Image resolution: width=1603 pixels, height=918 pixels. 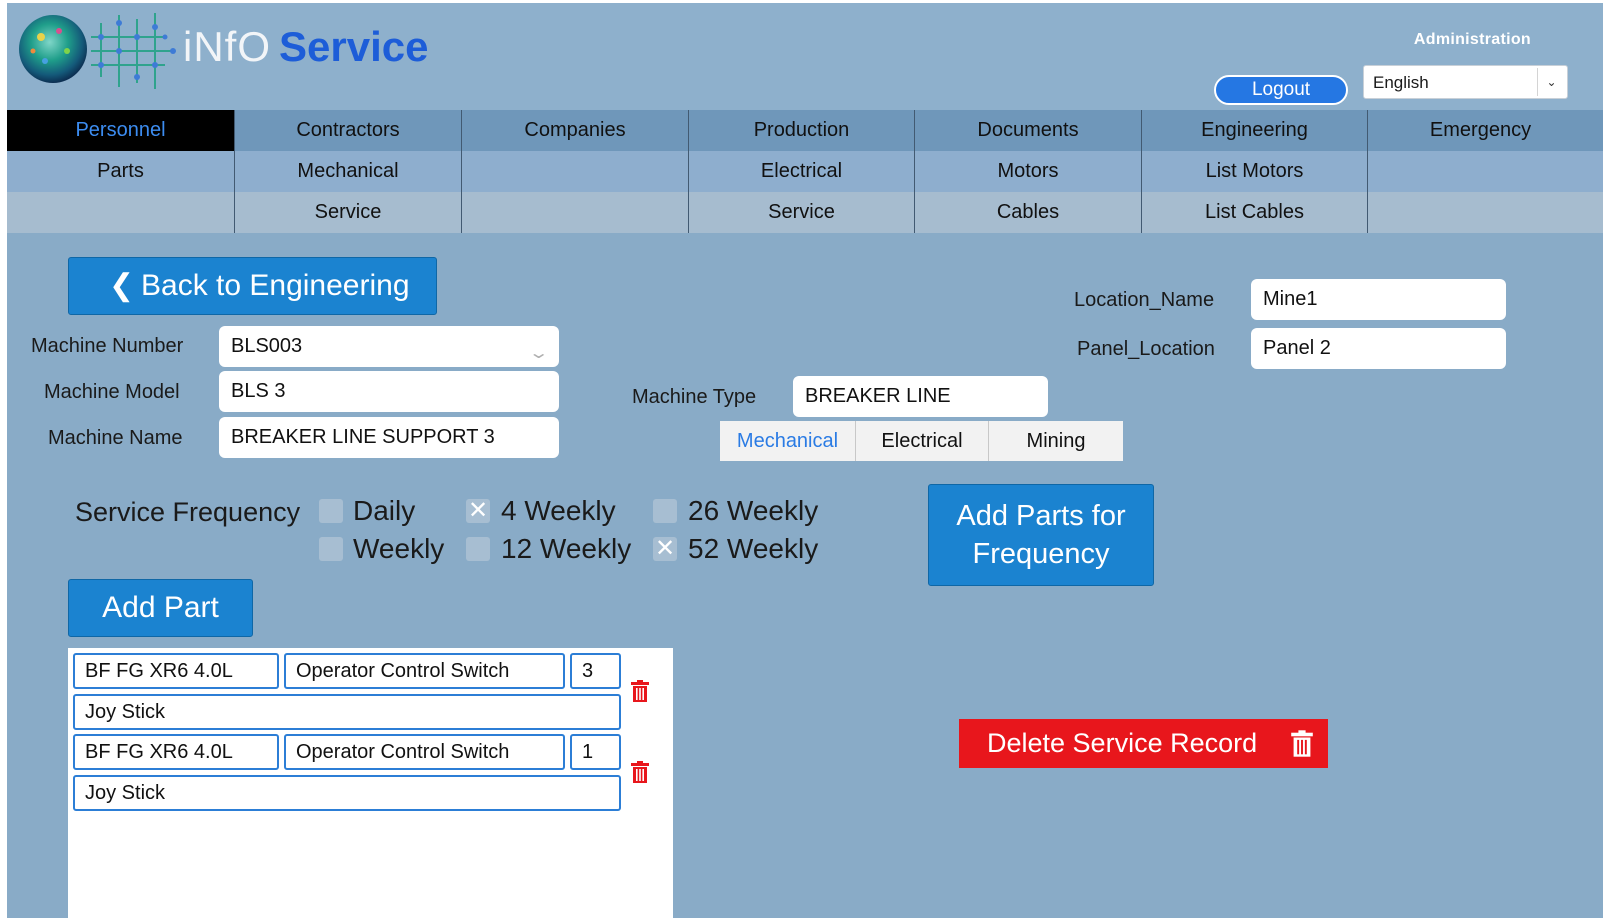 I want to click on add-parts-line1: Add Parts for, so click(x=1041, y=516).